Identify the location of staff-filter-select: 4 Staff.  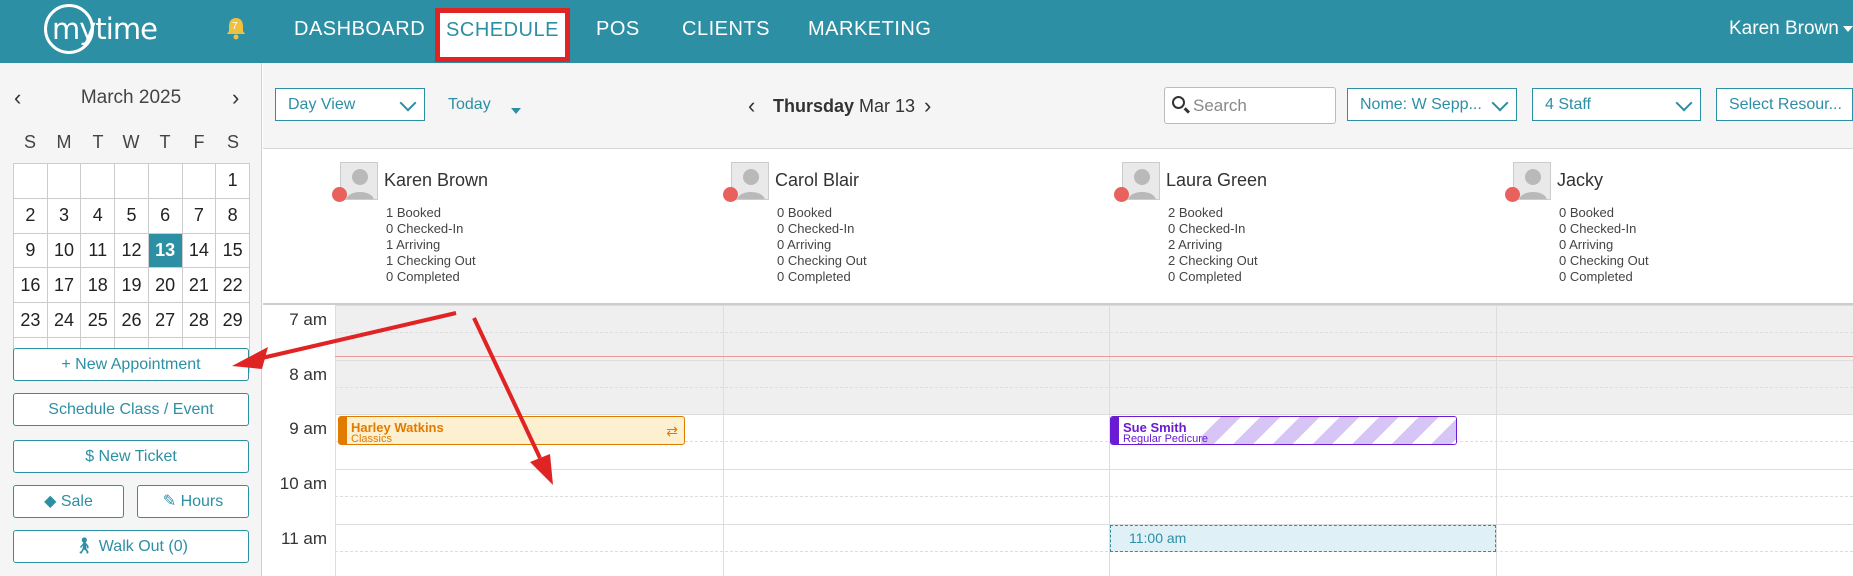
(1616, 104).